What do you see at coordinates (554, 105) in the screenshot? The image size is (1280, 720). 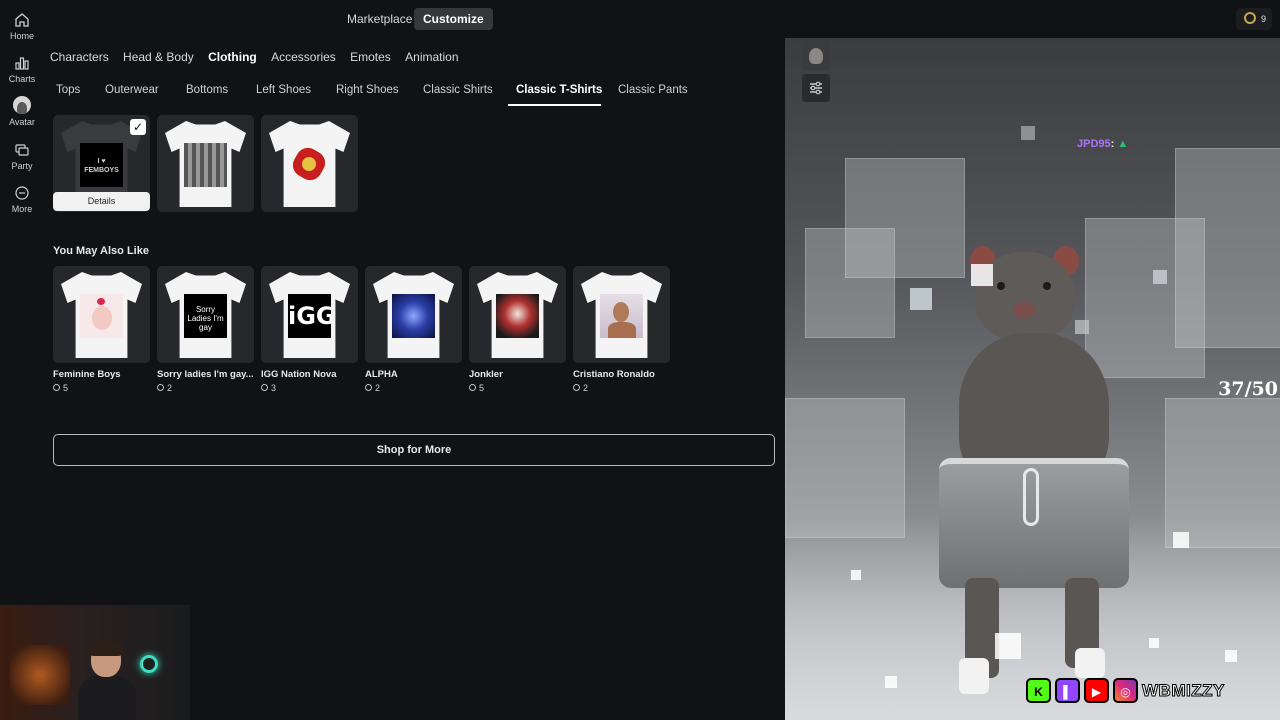 I see `active-subtab-indicator` at bounding box center [554, 105].